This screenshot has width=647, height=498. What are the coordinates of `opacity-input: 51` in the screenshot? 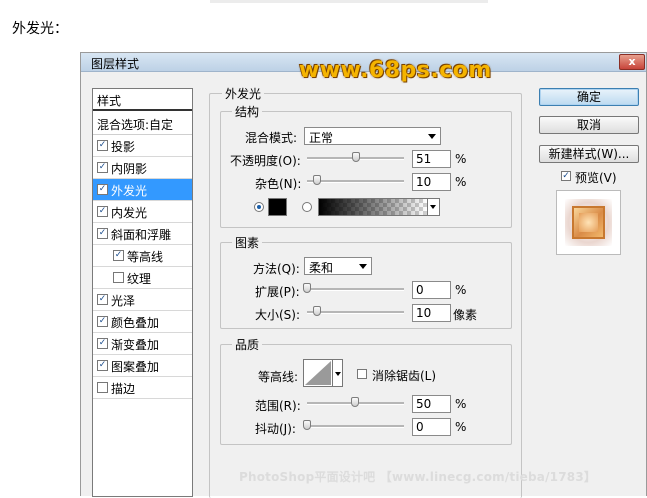 It's located at (431, 159).